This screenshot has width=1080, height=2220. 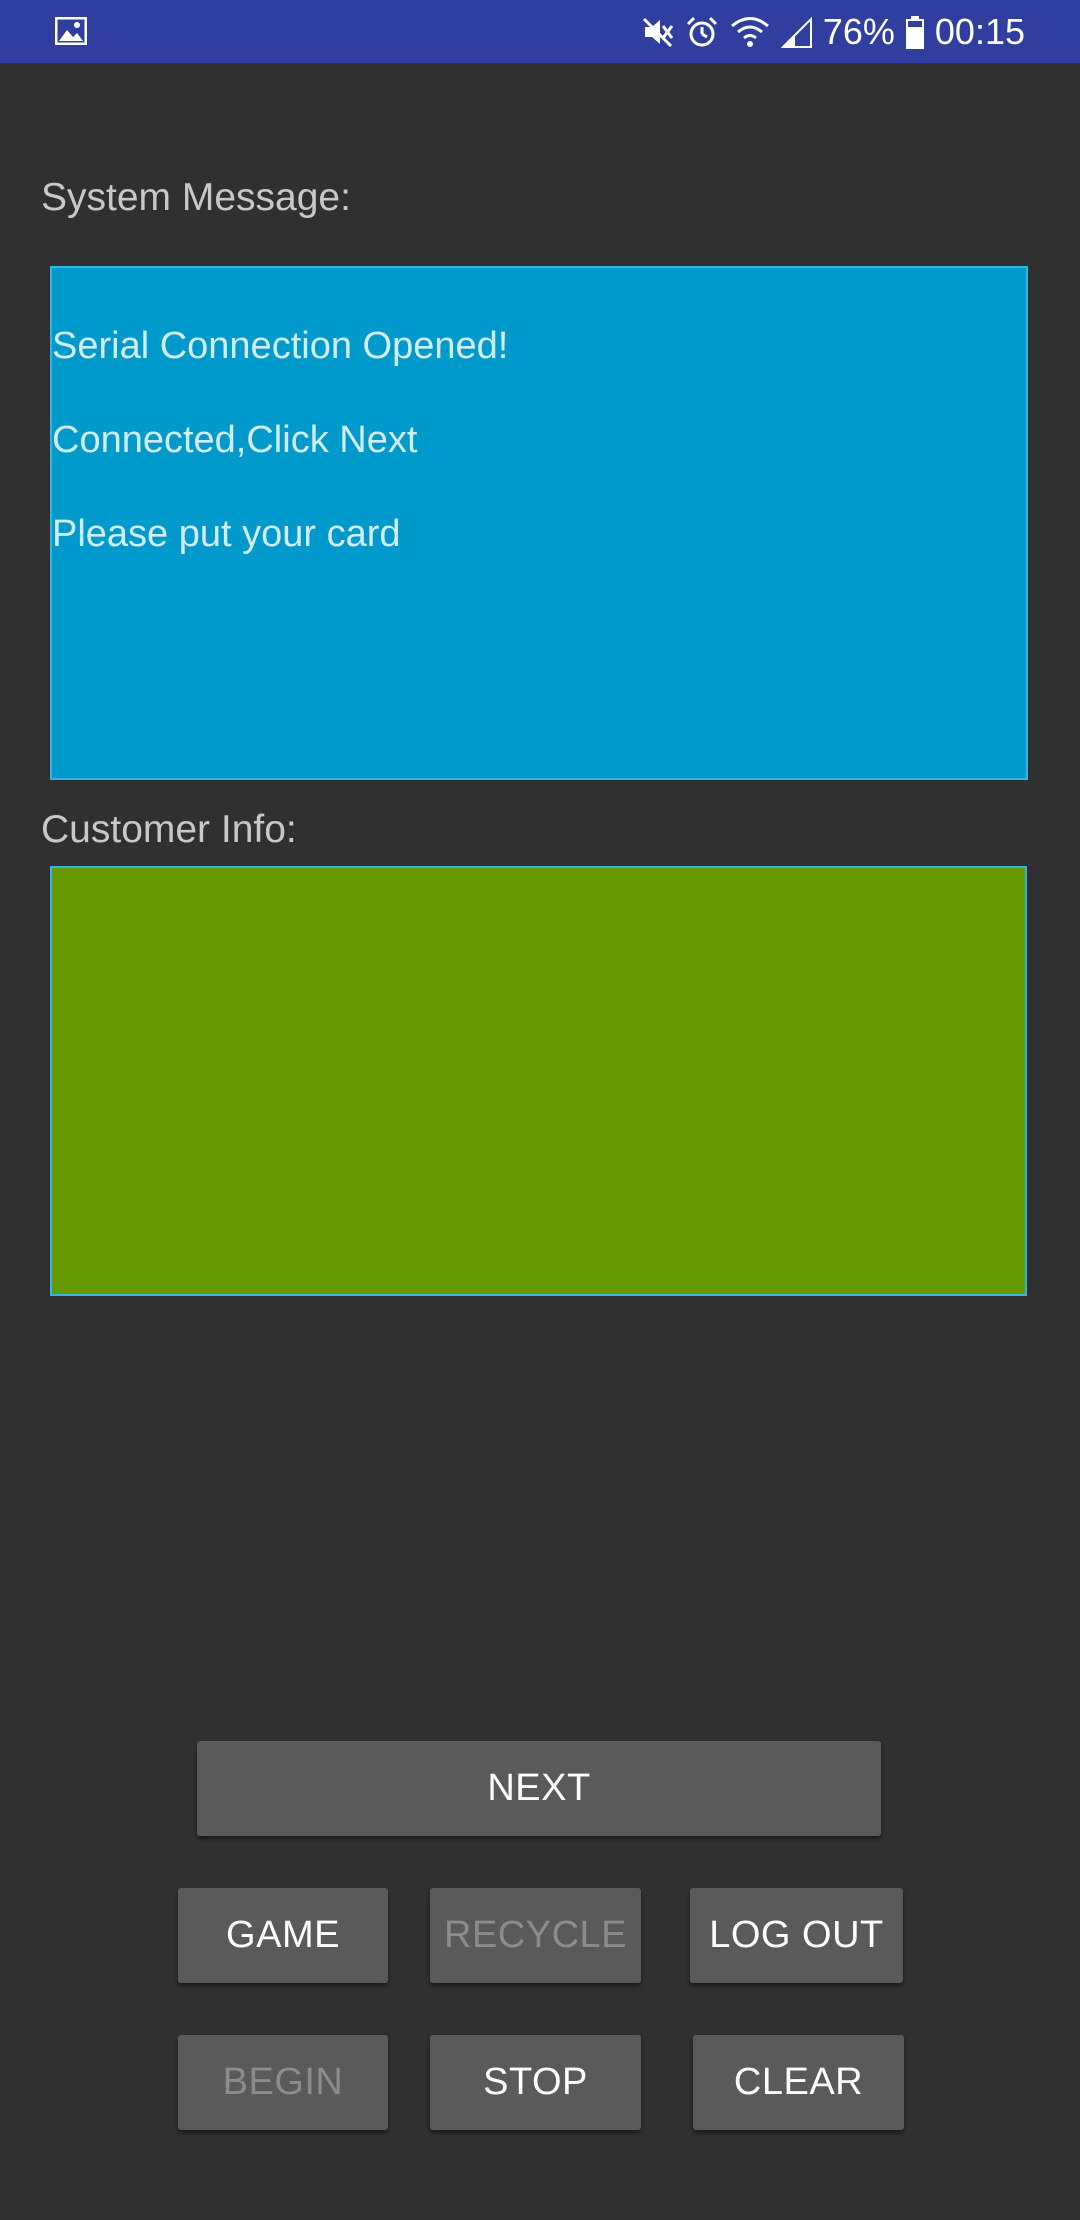 I want to click on stop-button: STOP, so click(x=535, y=2082).